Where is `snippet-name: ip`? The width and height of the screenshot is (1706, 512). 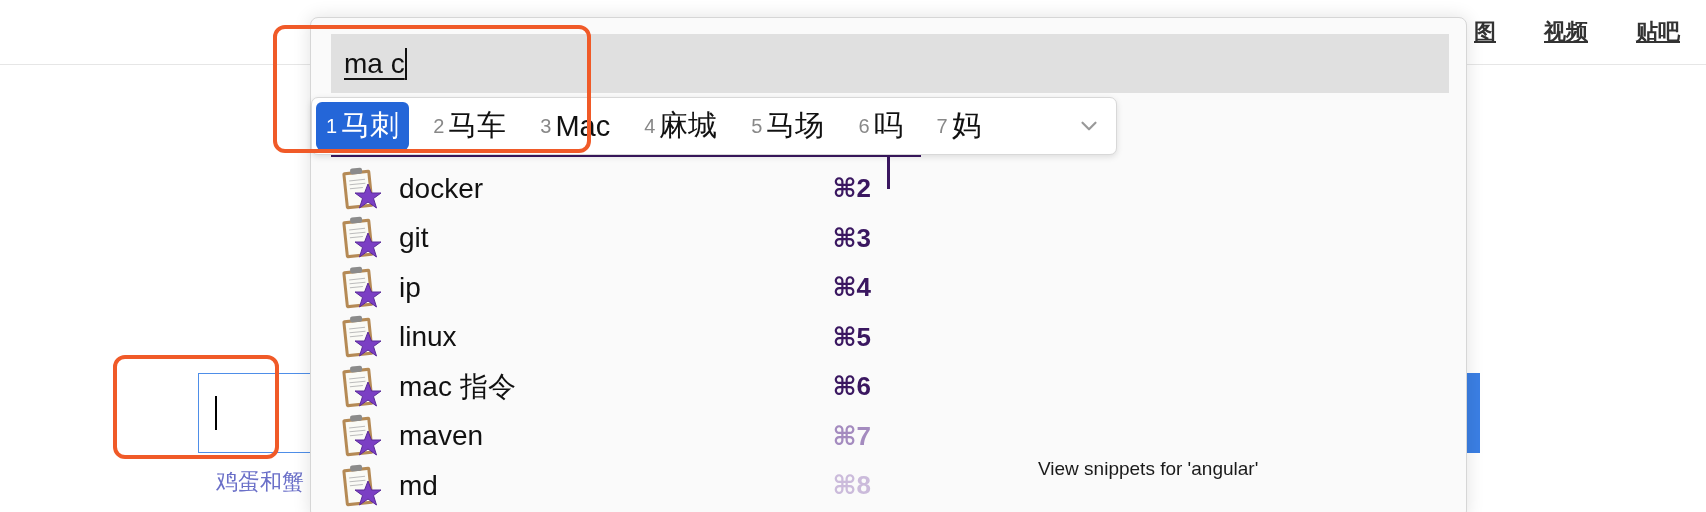 snippet-name: ip is located at coordinates (608, 287).